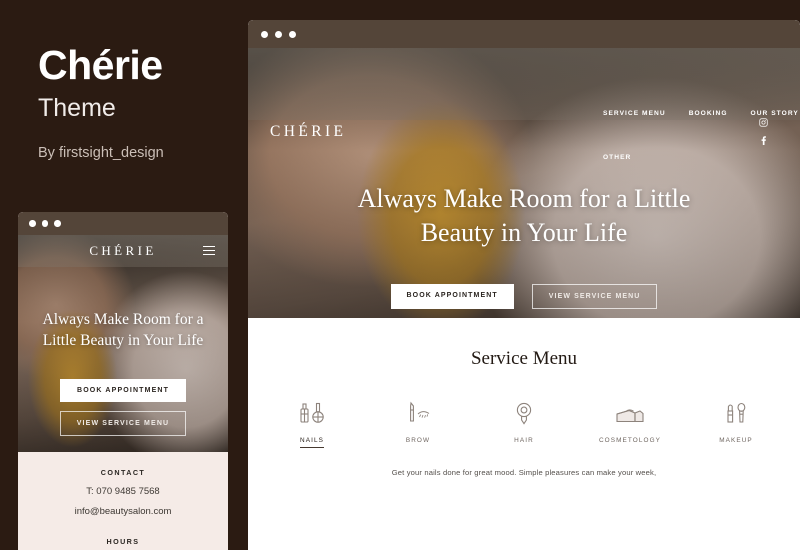 The height and width of the screenshot is (550, 800). What do you see at coordinates (594, 296) in the screenshot?
I see `view-service-menu-button: VIEW SERVICE MENU` at bounding box center [594, 296].